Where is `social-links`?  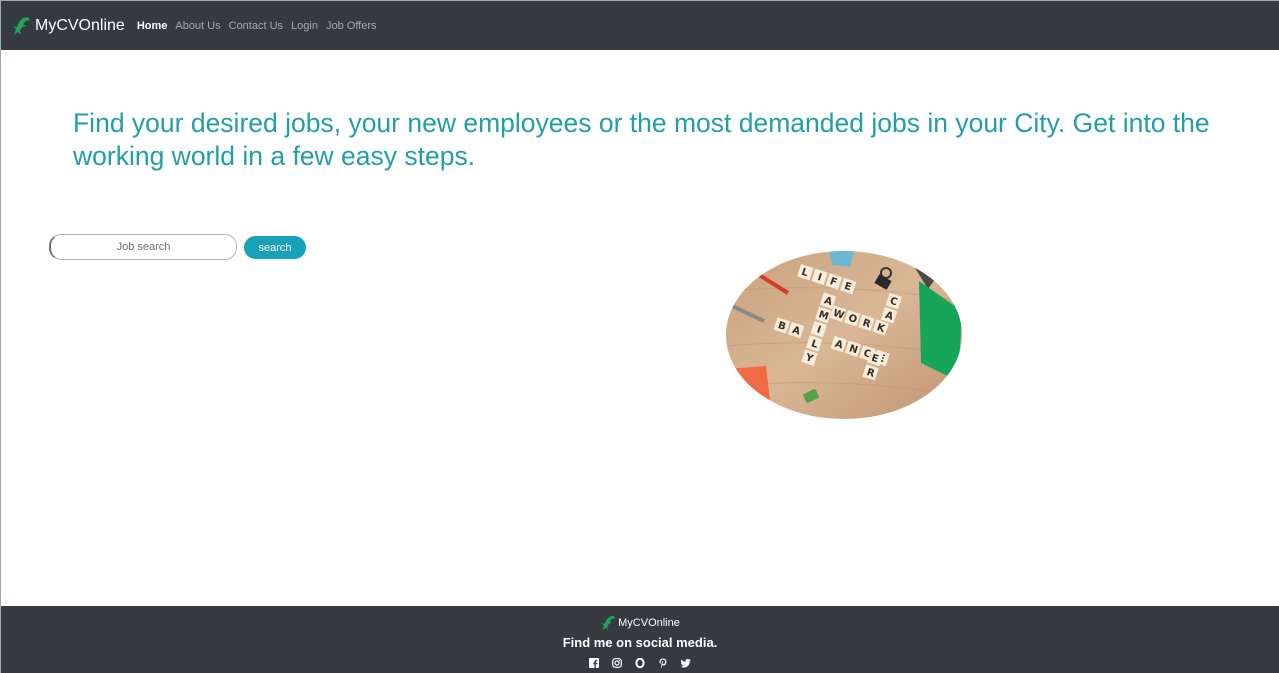 social-links is located at coordinates (640, 663).